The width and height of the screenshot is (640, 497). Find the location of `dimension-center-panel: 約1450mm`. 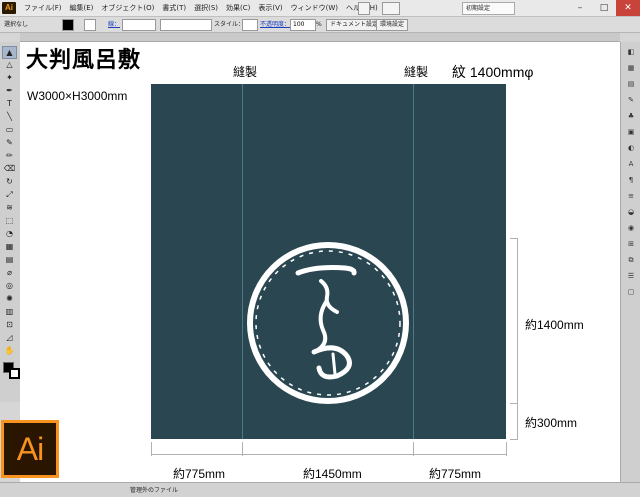

dimension-center-panel: 約1450mm is located at coordinates (332, 474).